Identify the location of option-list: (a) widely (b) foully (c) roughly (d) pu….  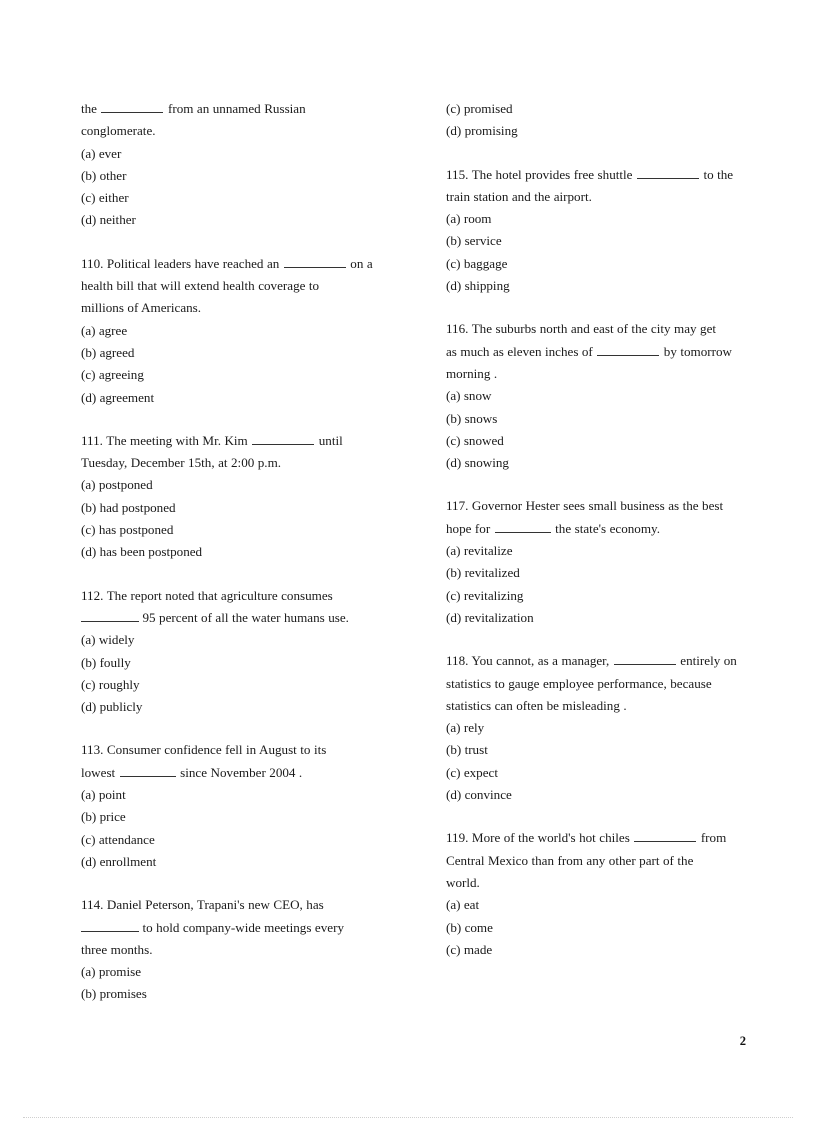
(239, 673).